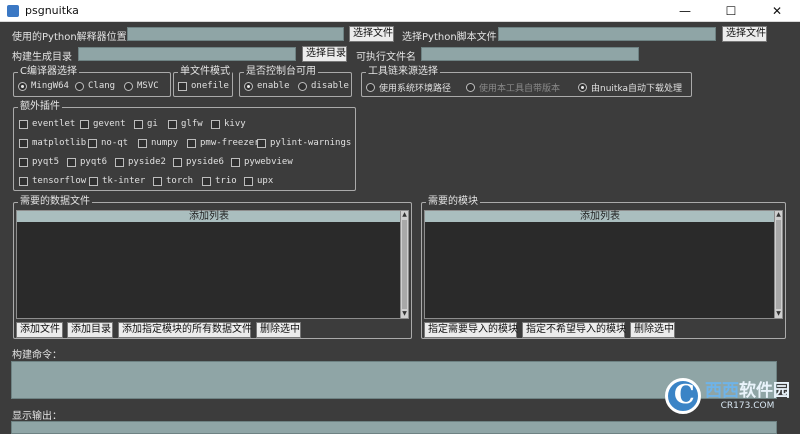 Image resolution: width=800 pixels, height=434 pixels. I want to click on datafiles-list-header: 添加列表, so click(209, 216).